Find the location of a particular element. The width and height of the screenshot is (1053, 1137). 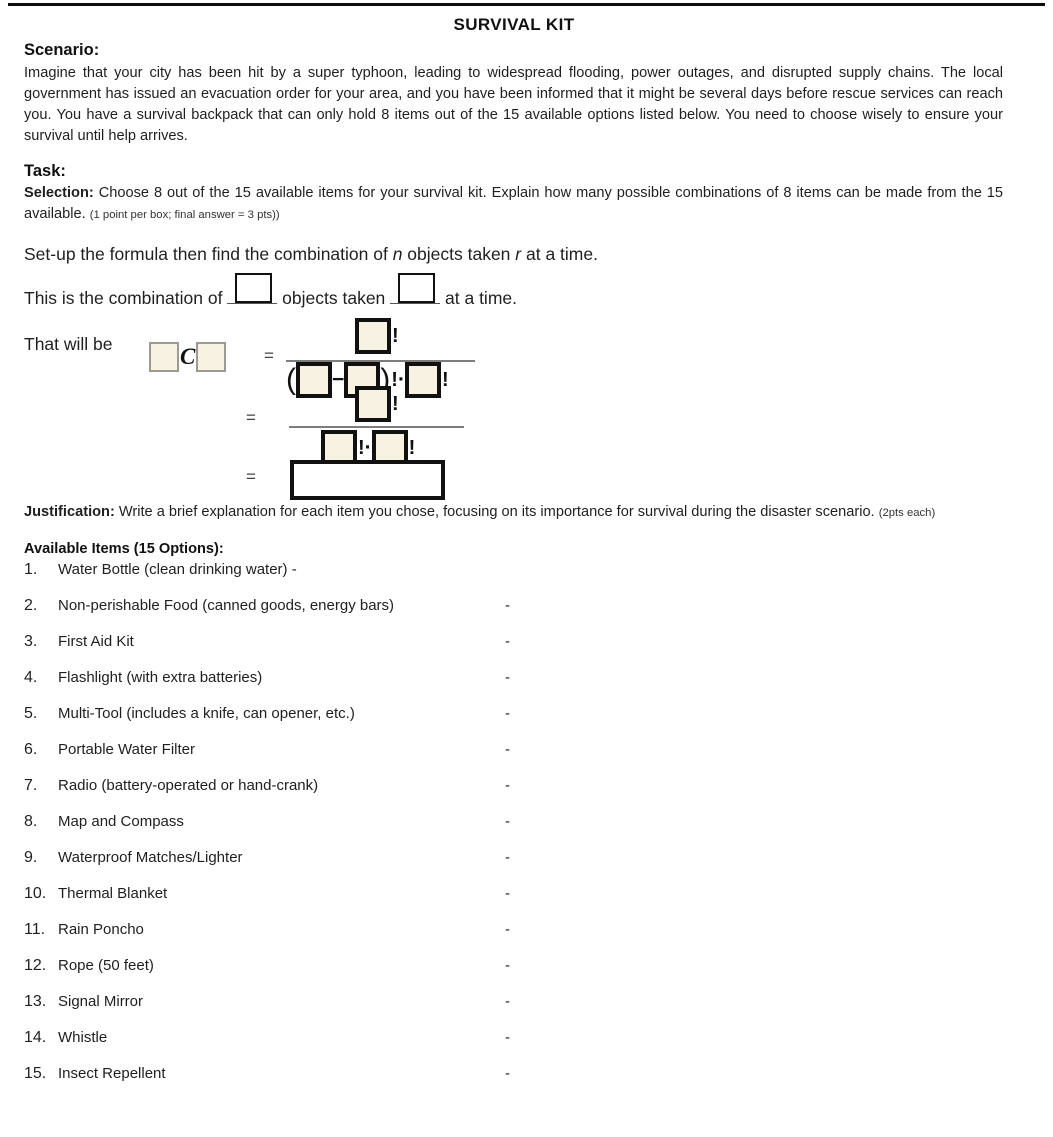

numerator-n-box is located at coordinates (373, 335).